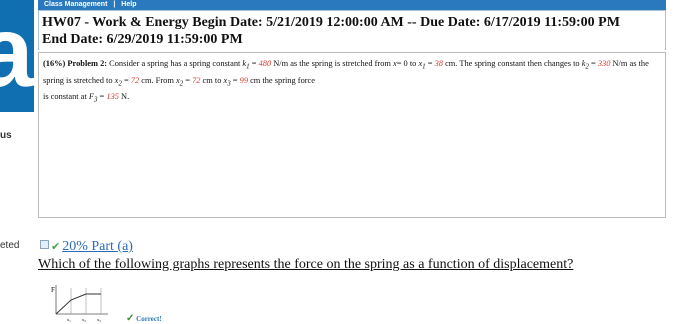 This screenshot has height=324, width=700. Describe the element at coordinates (212, 80) in the screenshot. I see `problem-text: cm to` at that location.